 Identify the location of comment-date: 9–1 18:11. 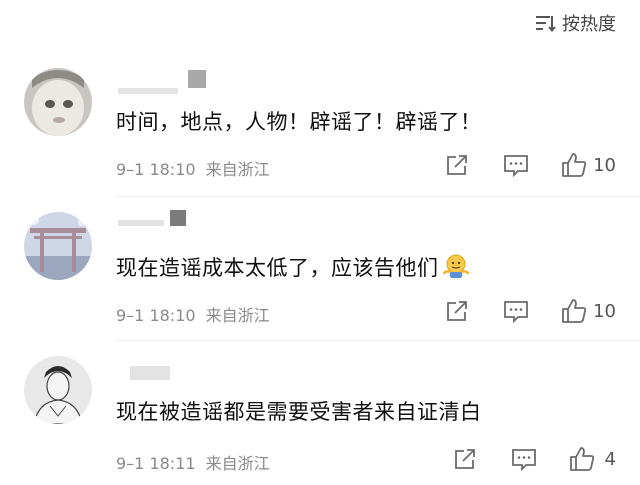
(156, 463).